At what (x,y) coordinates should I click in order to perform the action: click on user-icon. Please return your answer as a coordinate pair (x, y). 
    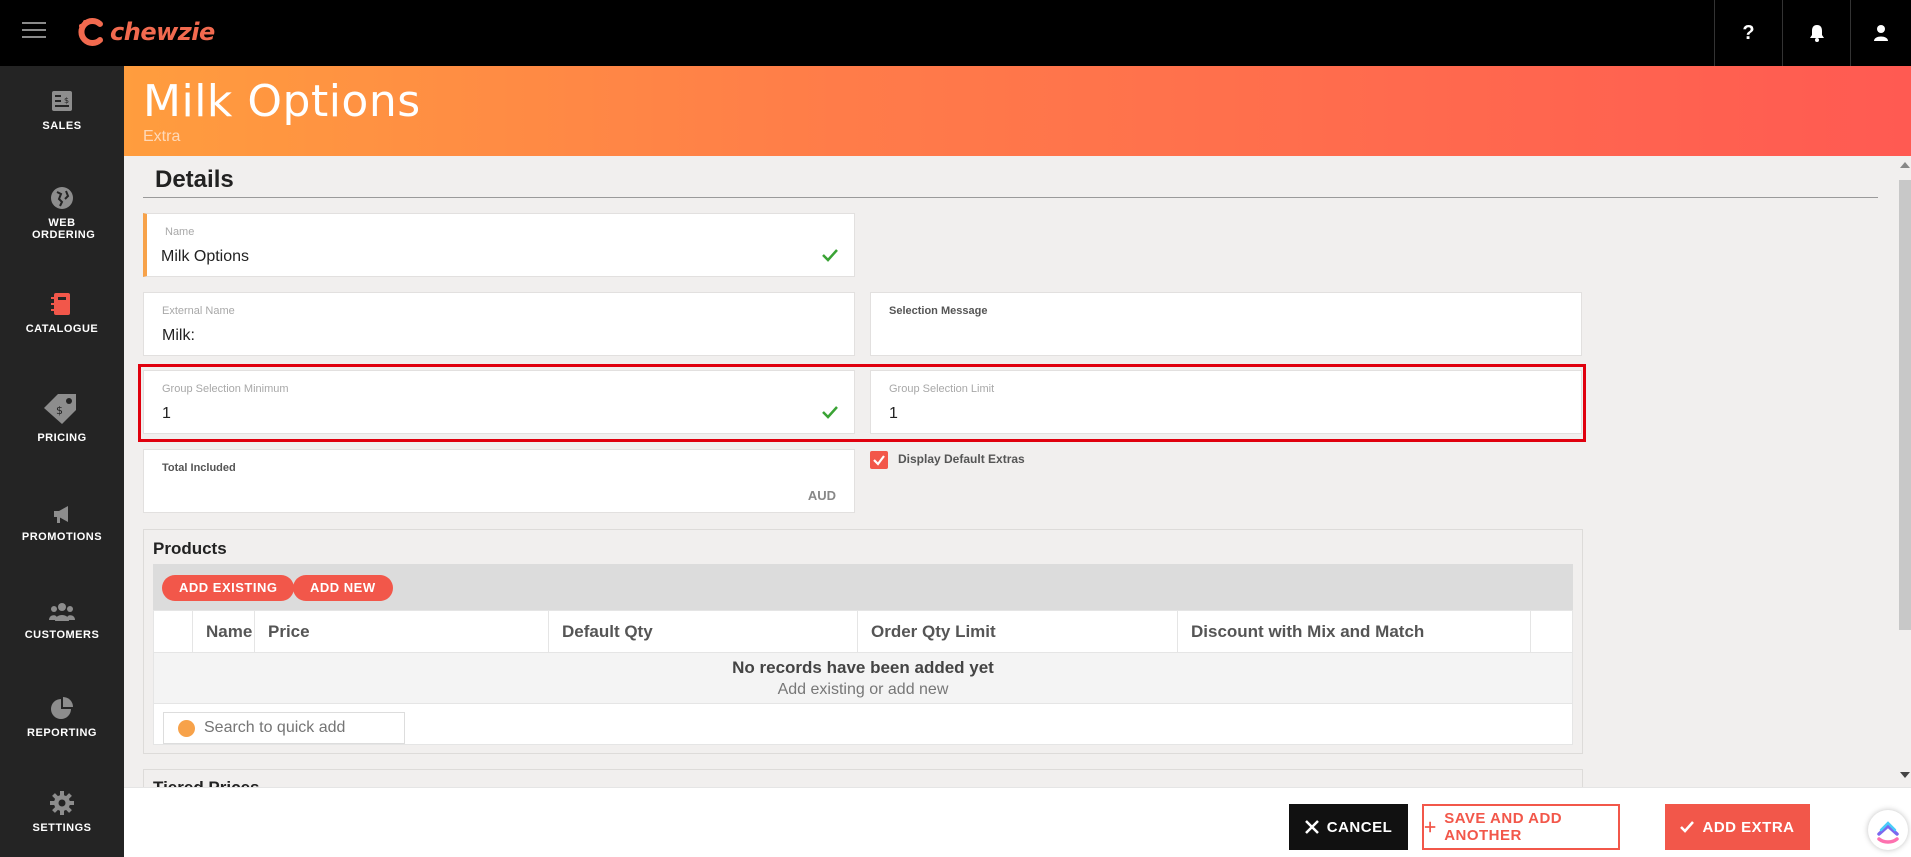
    Looking at the image, I should click on (1881, 33).